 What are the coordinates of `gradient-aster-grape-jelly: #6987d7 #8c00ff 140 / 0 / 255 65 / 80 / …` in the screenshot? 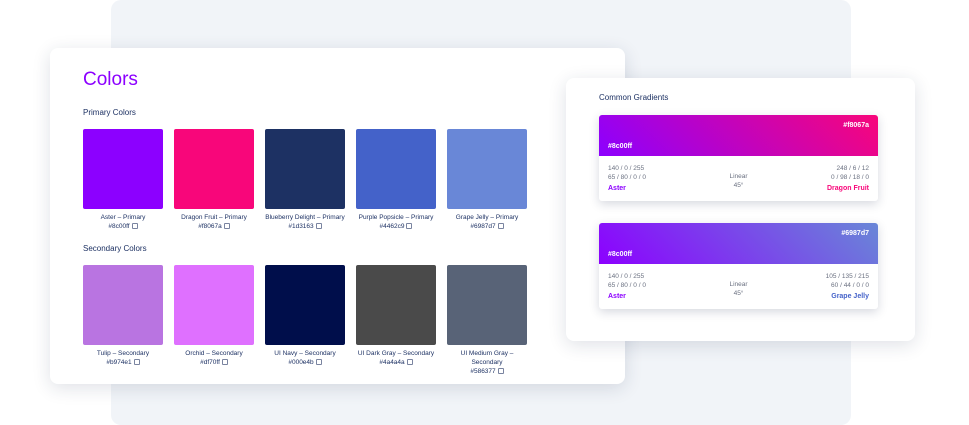 It's located at (738, 266).